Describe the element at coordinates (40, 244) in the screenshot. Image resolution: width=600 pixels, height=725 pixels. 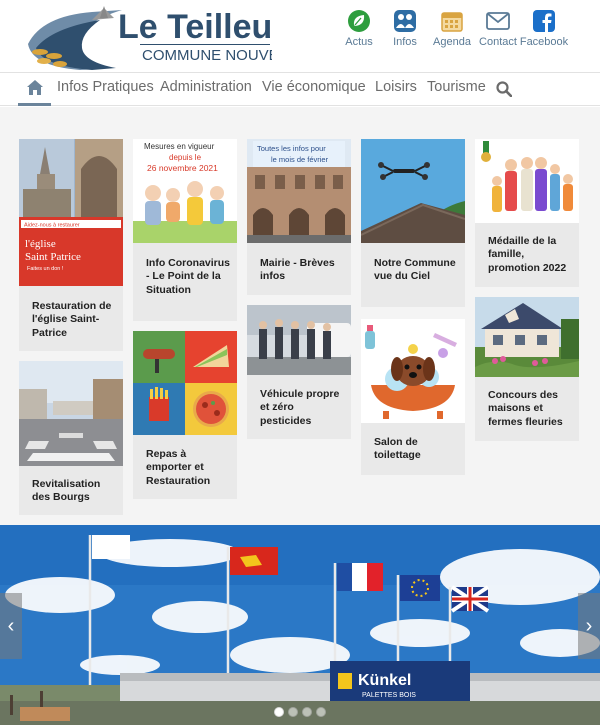
I see `card-eglise-poster-line2: l'église` at that location.